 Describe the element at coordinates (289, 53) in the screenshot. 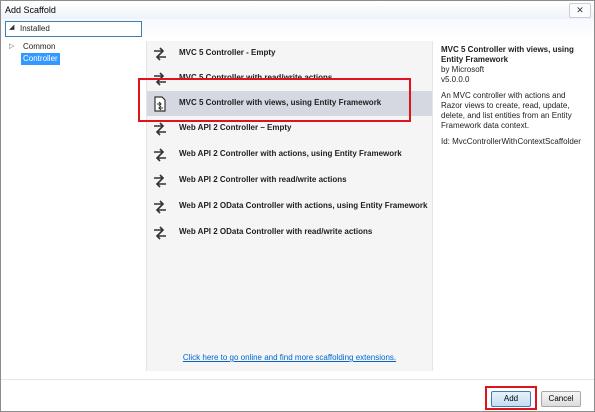

I see `list-item: MVC 5 Controller - Empty` at that location.